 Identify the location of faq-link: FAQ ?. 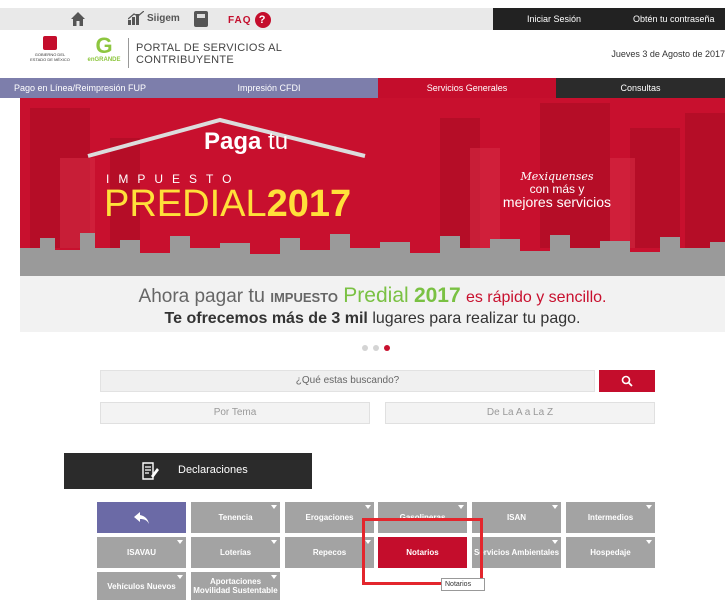
(249, 20).